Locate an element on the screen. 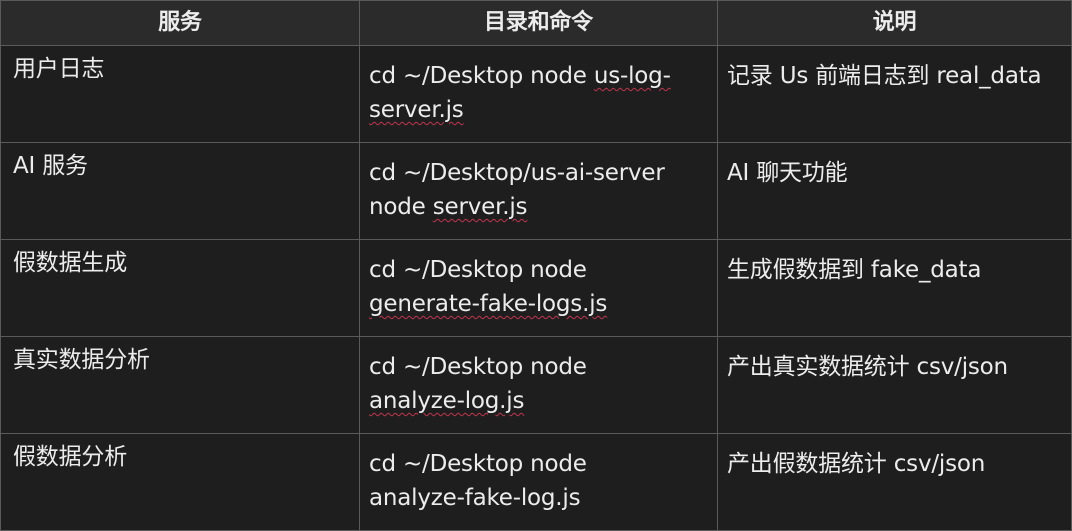 The image size is (1072, 531). description-cell: 产出假数据统计 csv/json is located at coordinates (894, 482).